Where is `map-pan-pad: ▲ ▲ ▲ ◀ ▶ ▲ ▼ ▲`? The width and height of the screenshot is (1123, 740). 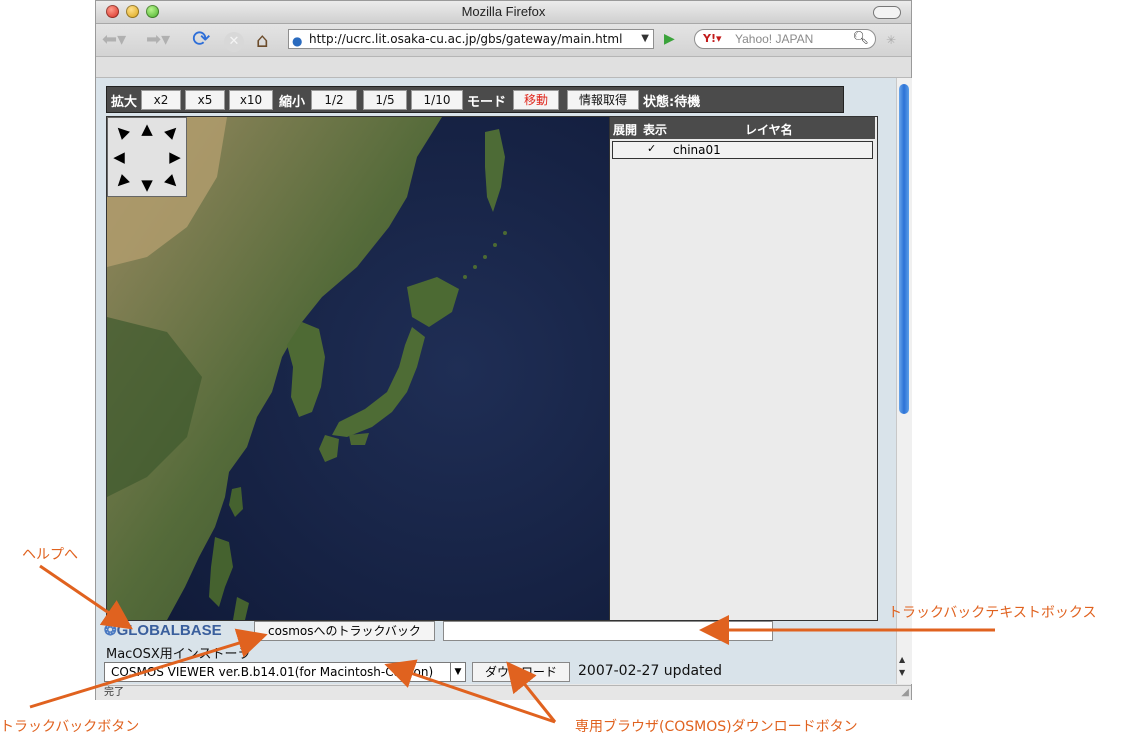 map-pan-pad: ▲ ▲ ▲ ◀ ▶ ▲ ▼ ▲ is located at coordinates (147, 157).